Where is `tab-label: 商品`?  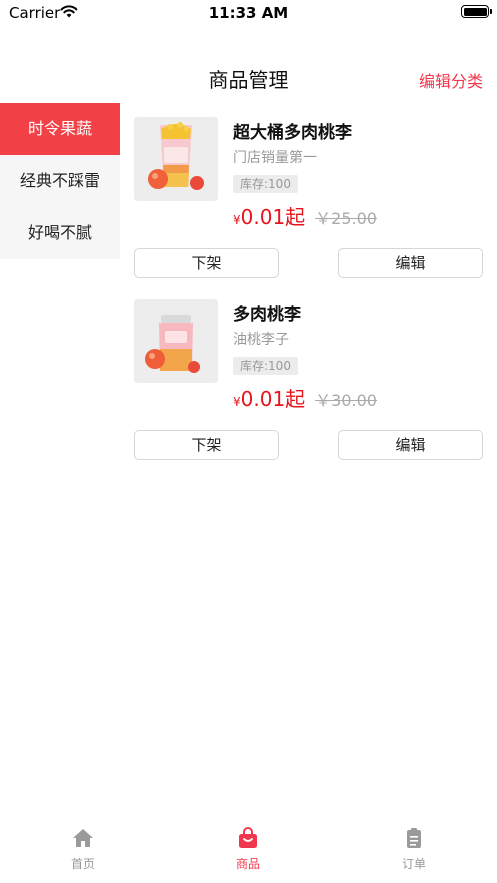 tab-label: 商品 is located at coordinates (247, 864).